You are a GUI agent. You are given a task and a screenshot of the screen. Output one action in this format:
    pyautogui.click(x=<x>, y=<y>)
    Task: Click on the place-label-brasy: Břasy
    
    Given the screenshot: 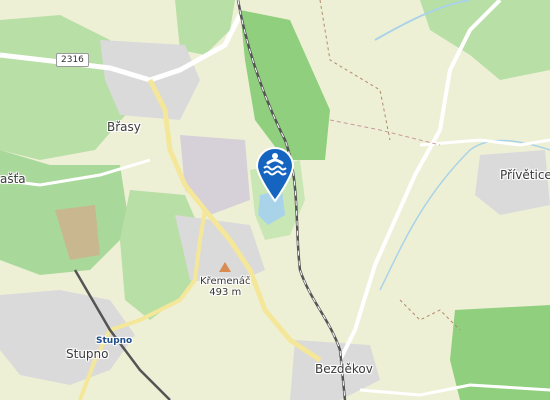 What is the action you would take?
    pyautogui.click(x=124, y=127)
    